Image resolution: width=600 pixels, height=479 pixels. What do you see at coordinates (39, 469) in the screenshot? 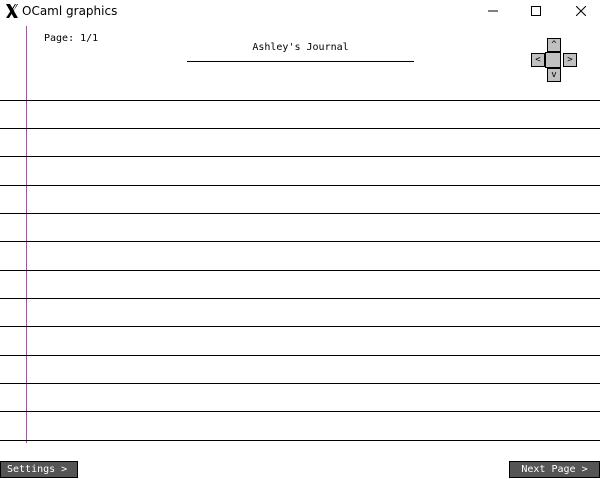
I see `settings-button: Settings >` at bounding box center [39, 469].